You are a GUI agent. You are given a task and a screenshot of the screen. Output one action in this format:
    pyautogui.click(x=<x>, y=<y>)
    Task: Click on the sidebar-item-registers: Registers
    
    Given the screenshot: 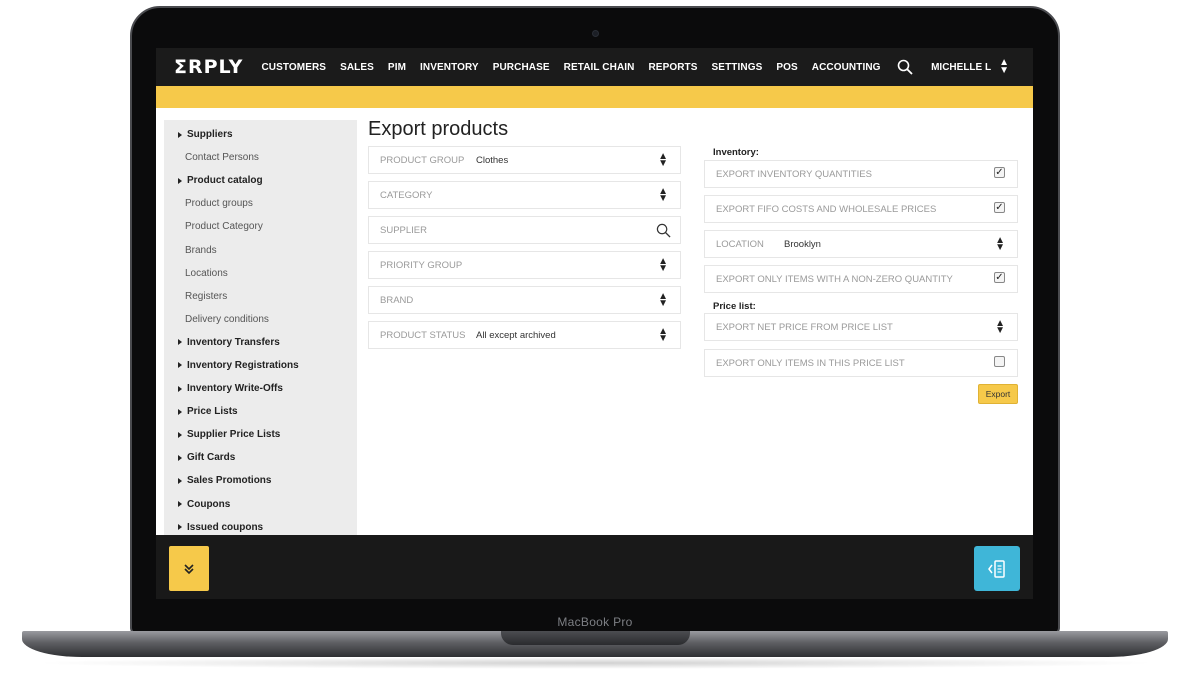 What is the action you would take?
    pyautogui.click(x=260, y=296)
    